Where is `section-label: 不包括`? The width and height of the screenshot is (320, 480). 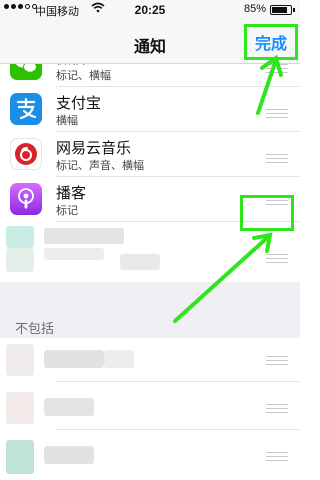
section-label: 不包括 is located at coordinates (35, 328).